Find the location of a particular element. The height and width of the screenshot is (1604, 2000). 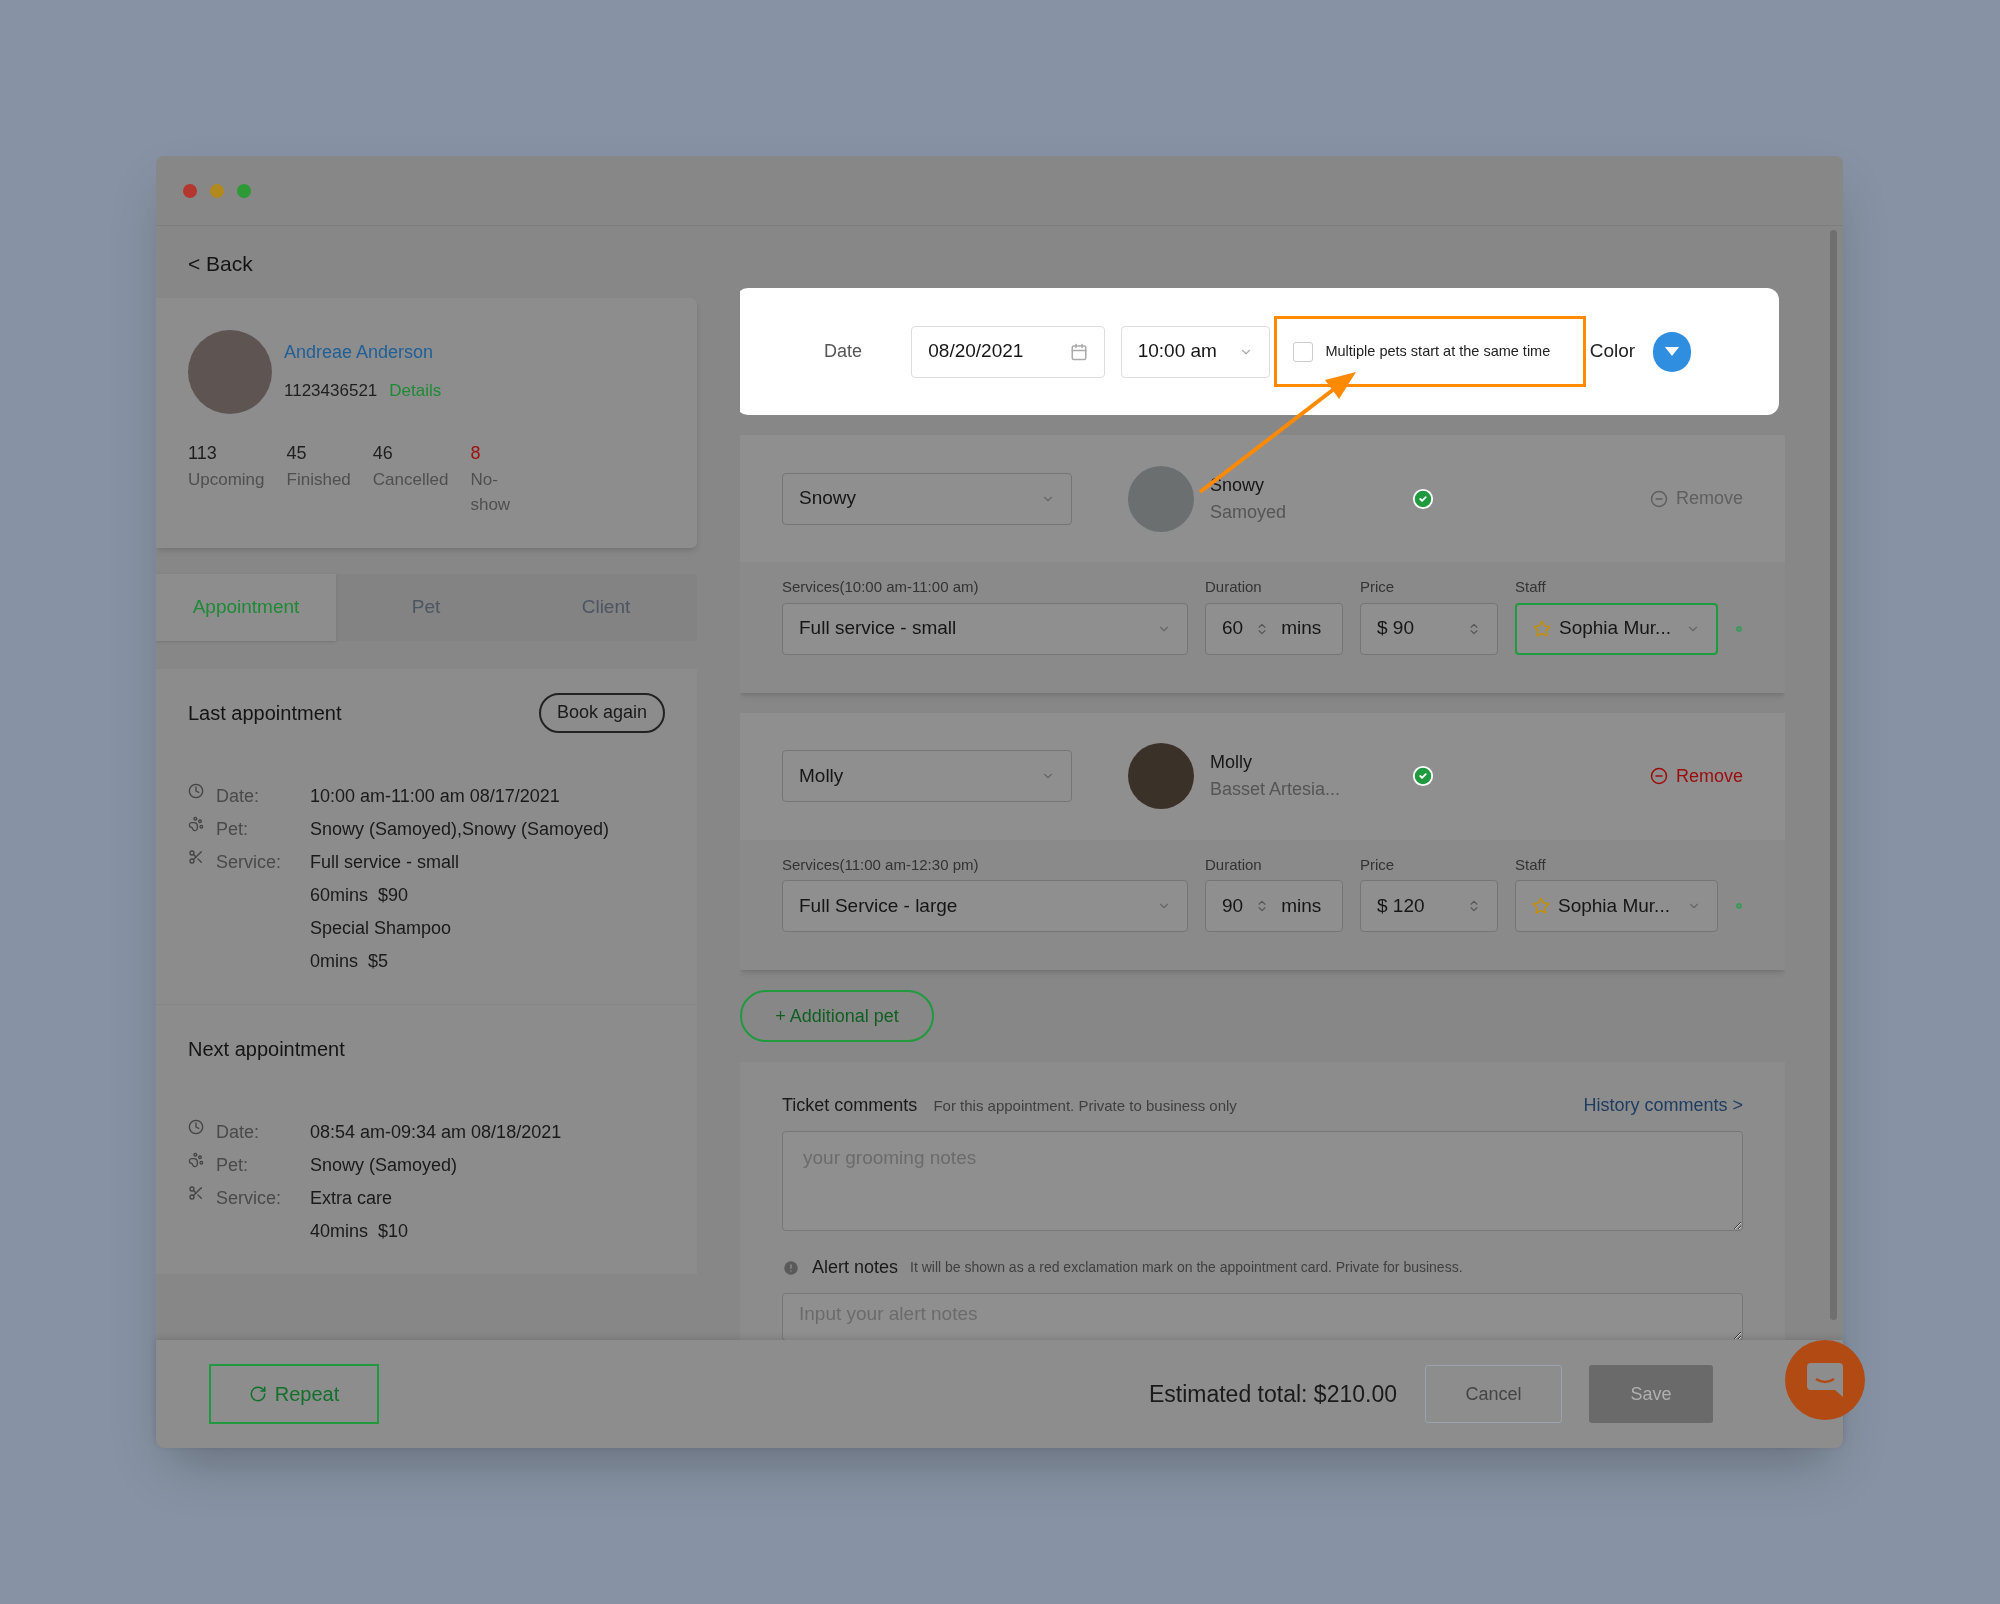

triangle-down-icon is located at coordinates (1672, 351).